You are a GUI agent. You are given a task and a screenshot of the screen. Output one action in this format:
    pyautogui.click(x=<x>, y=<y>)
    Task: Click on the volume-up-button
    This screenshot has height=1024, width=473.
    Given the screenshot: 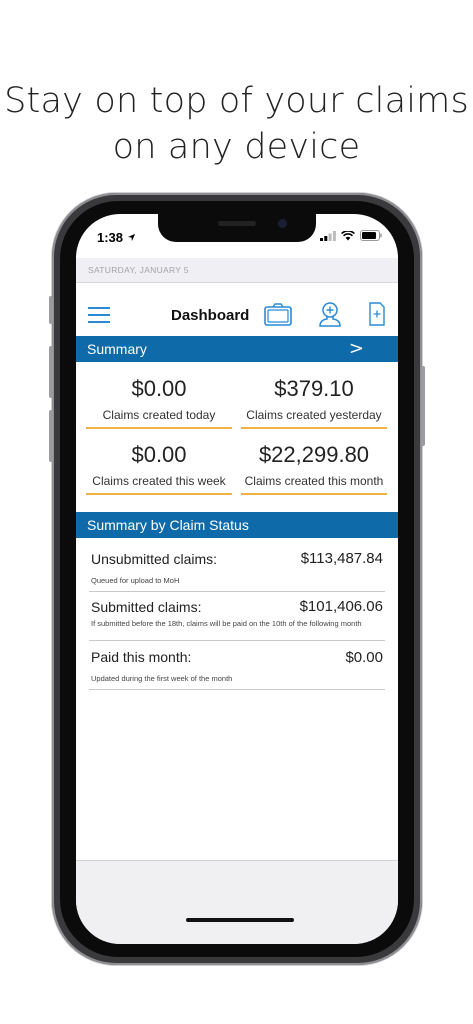 What is the action you would take?
    pyautogui.click(x=51, y=372)
    